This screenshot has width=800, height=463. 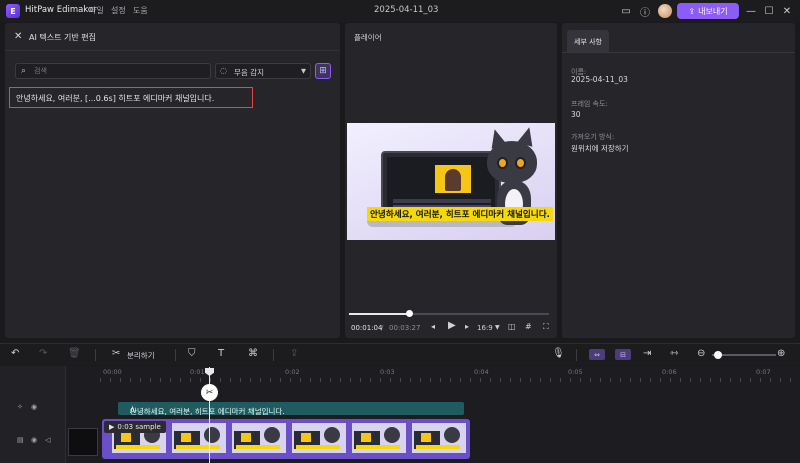 What do you see at coordinates (597, 354) in the screenshot?
I see `link-clip-icon: ⇔` at bounding box center [597, 354].